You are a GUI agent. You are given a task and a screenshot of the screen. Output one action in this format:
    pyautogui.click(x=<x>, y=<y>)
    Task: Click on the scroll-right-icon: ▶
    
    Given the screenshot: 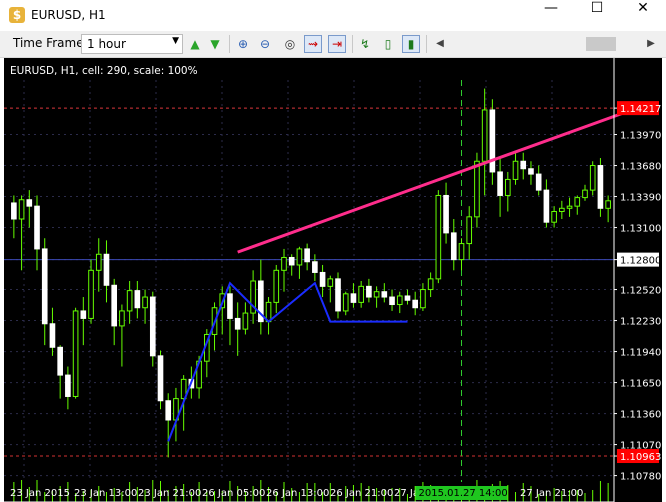 What is the action you would take?
    pyautogui.click(x=651, y=44)
    